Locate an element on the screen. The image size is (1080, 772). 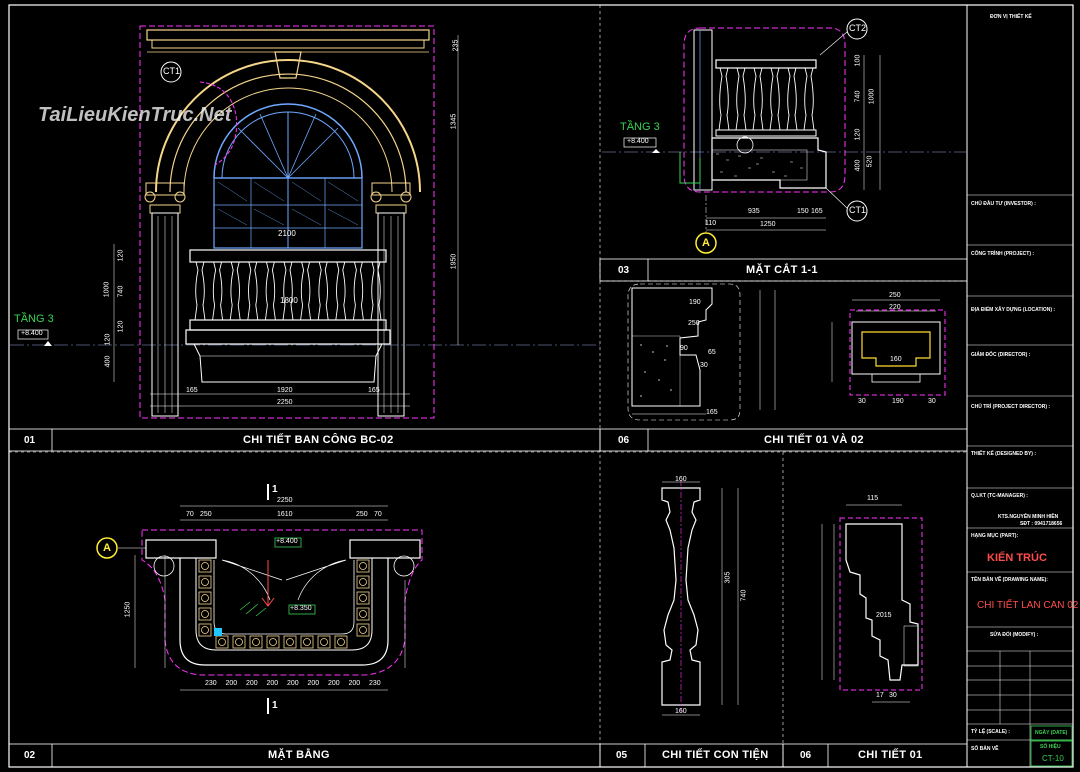
elev-dim-b3: 165 is located at coordinates (374, 390).